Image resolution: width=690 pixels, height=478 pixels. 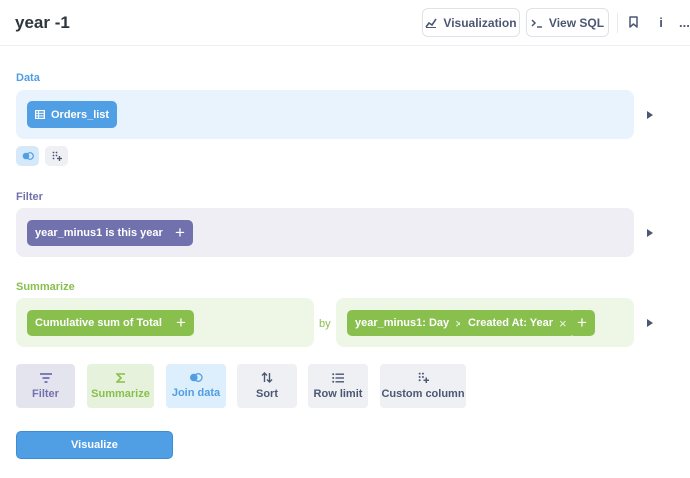 What do you see at coordinates (28, 78) in the screenshot?
I see `data-section-label: Data` at bounding box center [28, 78].